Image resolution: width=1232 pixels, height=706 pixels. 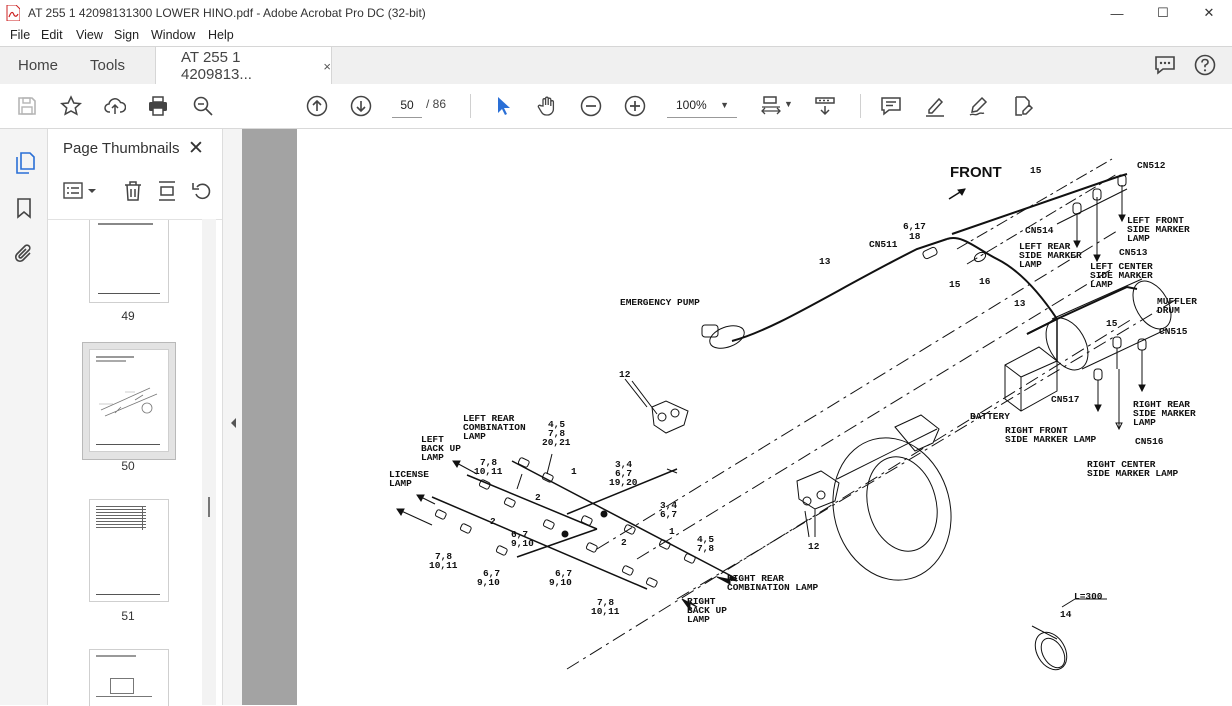 What do you see at coordinates (825, 261) in the screenshot?
I see `callout-13-left: 13` at bounding box center [825, 261].